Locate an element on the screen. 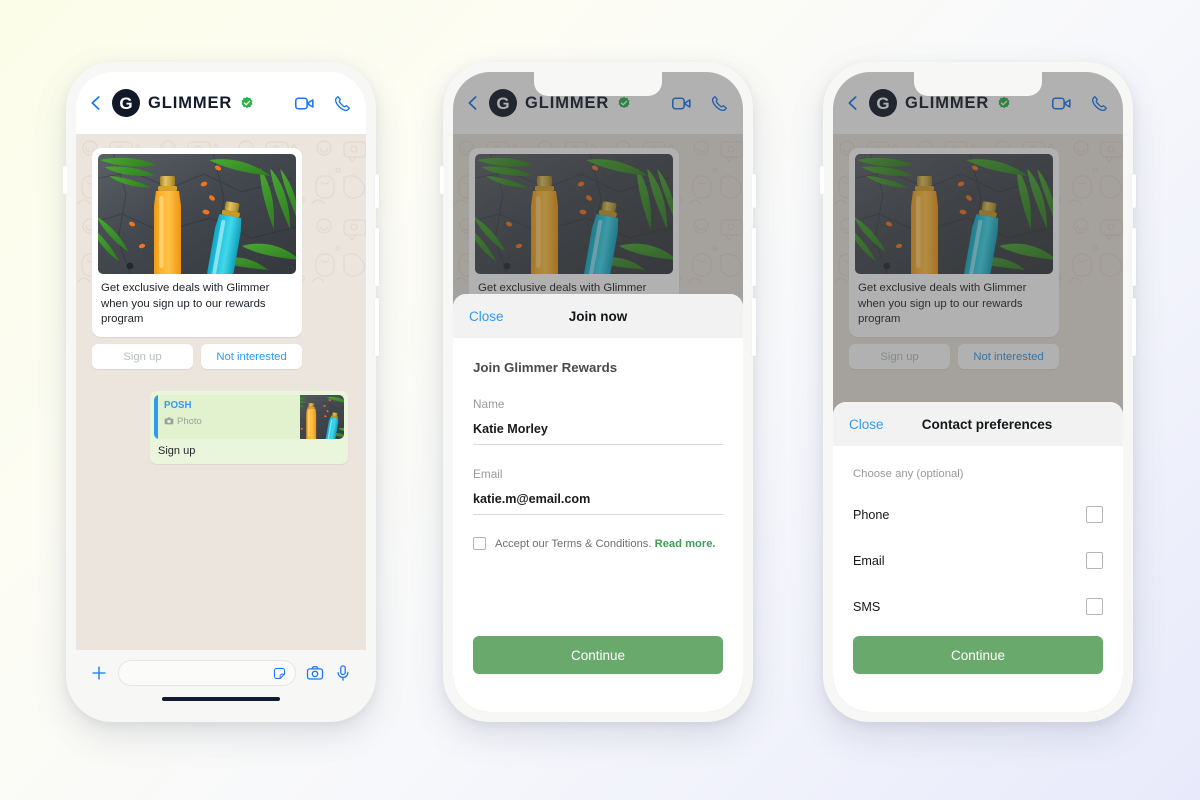 Image resolution: width=1200 pixels, height=800 pixels. phone2-side-button-c is located at coordinates (754, 327).